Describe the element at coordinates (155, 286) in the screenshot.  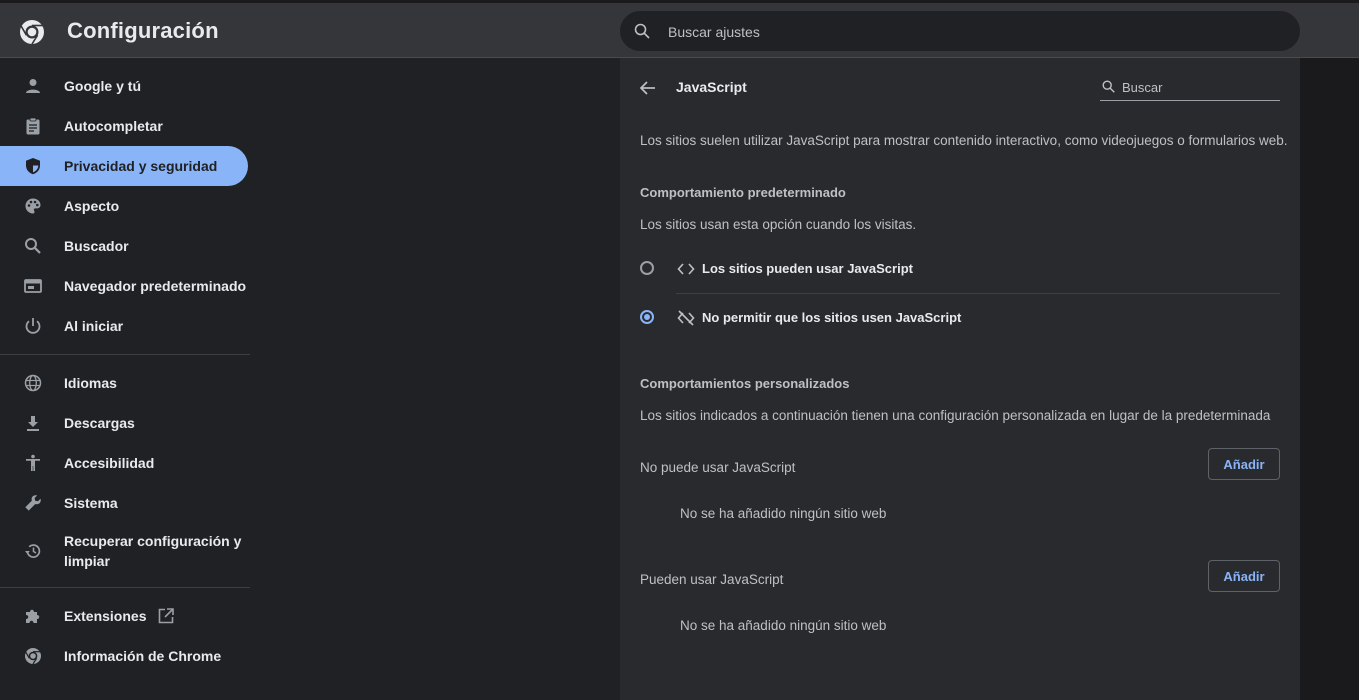
I see `sidebar-item-label: Navegador predeterminado` at that location.